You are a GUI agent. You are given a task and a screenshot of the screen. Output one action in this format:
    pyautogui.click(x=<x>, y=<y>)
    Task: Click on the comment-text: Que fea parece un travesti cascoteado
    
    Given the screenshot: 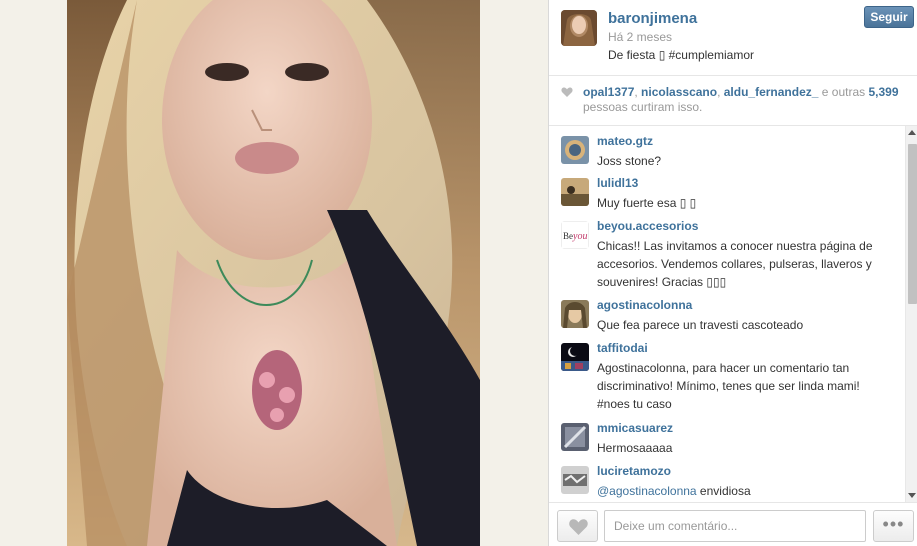 What is the action you would take?
    pyautogui.click(x=700, y=325)
    